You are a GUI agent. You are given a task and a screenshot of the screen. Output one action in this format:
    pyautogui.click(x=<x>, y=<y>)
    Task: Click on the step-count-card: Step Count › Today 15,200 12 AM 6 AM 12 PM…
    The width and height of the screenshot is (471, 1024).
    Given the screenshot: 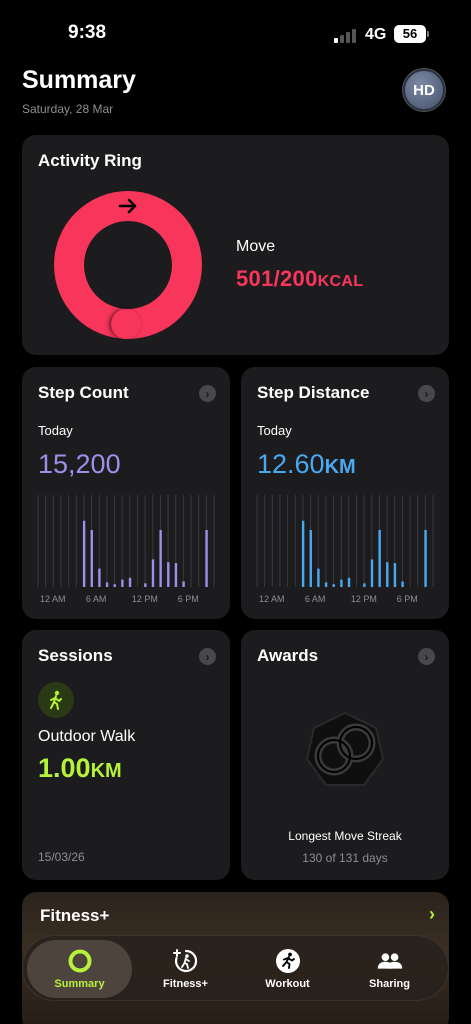 What is the action you would take?
    pyautogui.click(x=126, y=493)
    